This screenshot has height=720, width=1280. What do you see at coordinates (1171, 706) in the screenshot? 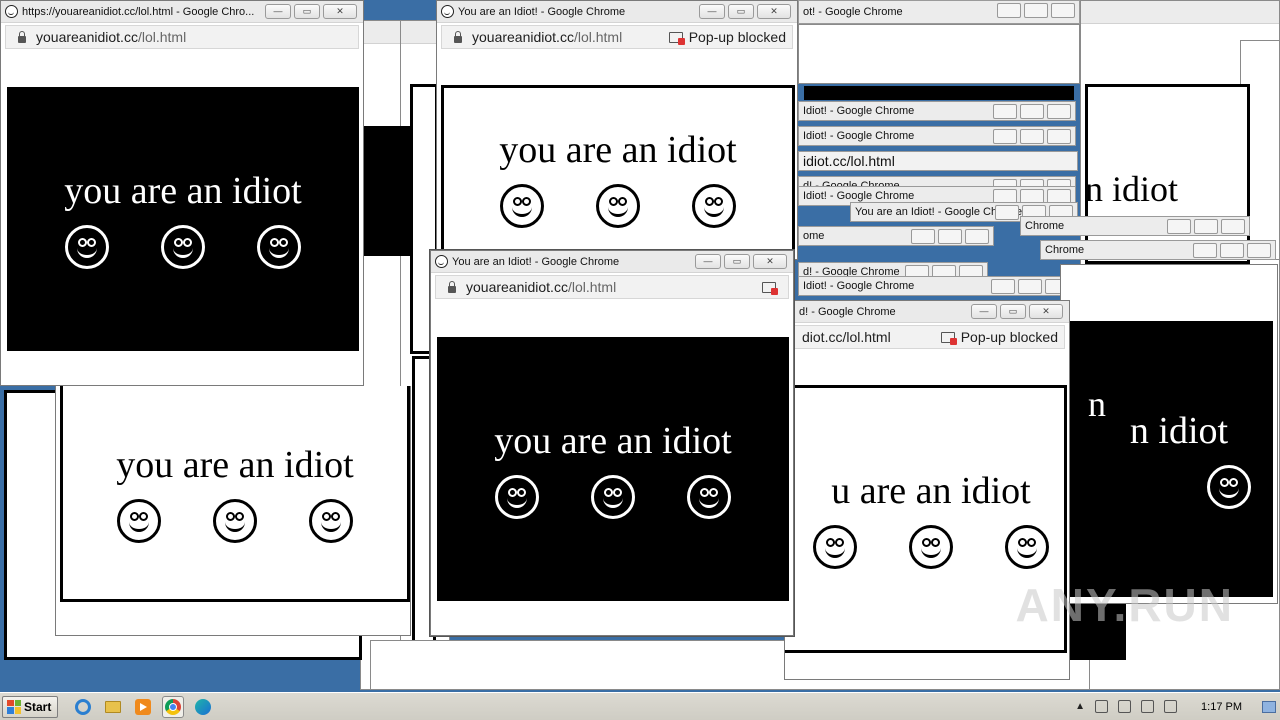
I see `flag-icon` at bounding box center [1171, 706].